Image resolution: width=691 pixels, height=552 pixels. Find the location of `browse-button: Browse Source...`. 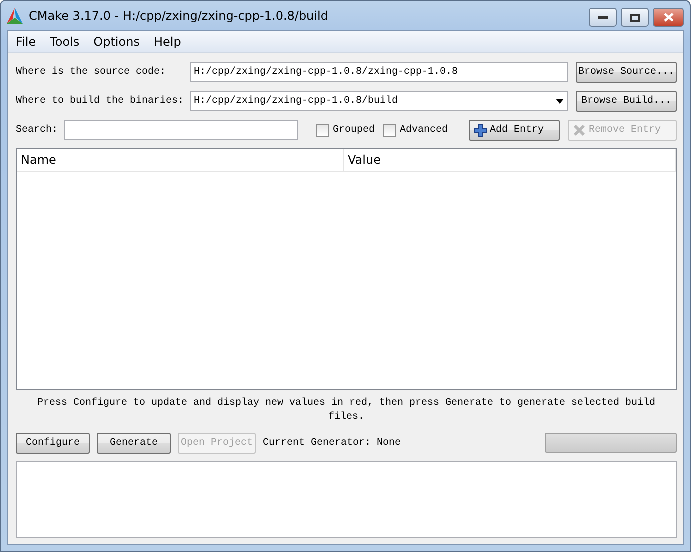

browse-button: Browse Source... is located at coordinates (626, 72).